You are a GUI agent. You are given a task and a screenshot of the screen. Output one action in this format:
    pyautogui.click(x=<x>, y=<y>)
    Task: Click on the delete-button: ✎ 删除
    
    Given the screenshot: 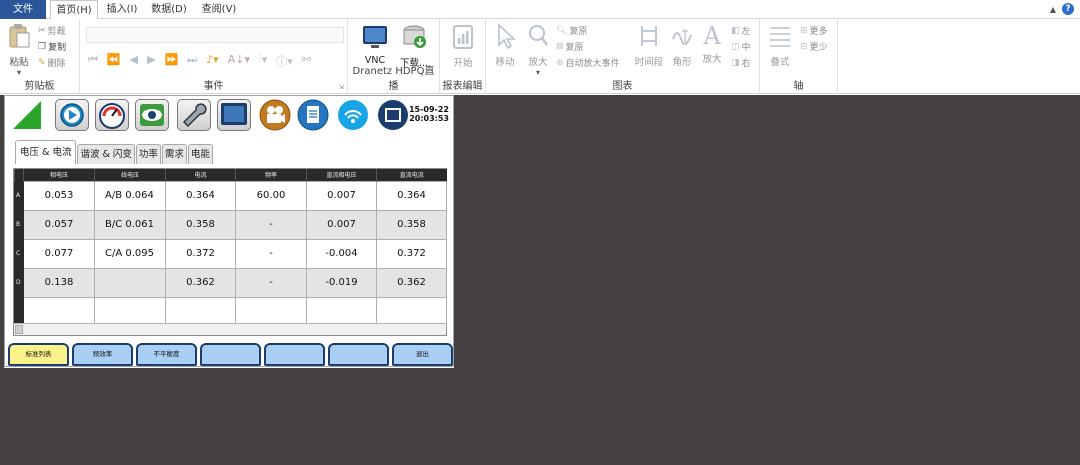 What is the action you would take?
    pyautogui.click(x=52, y=63)
    